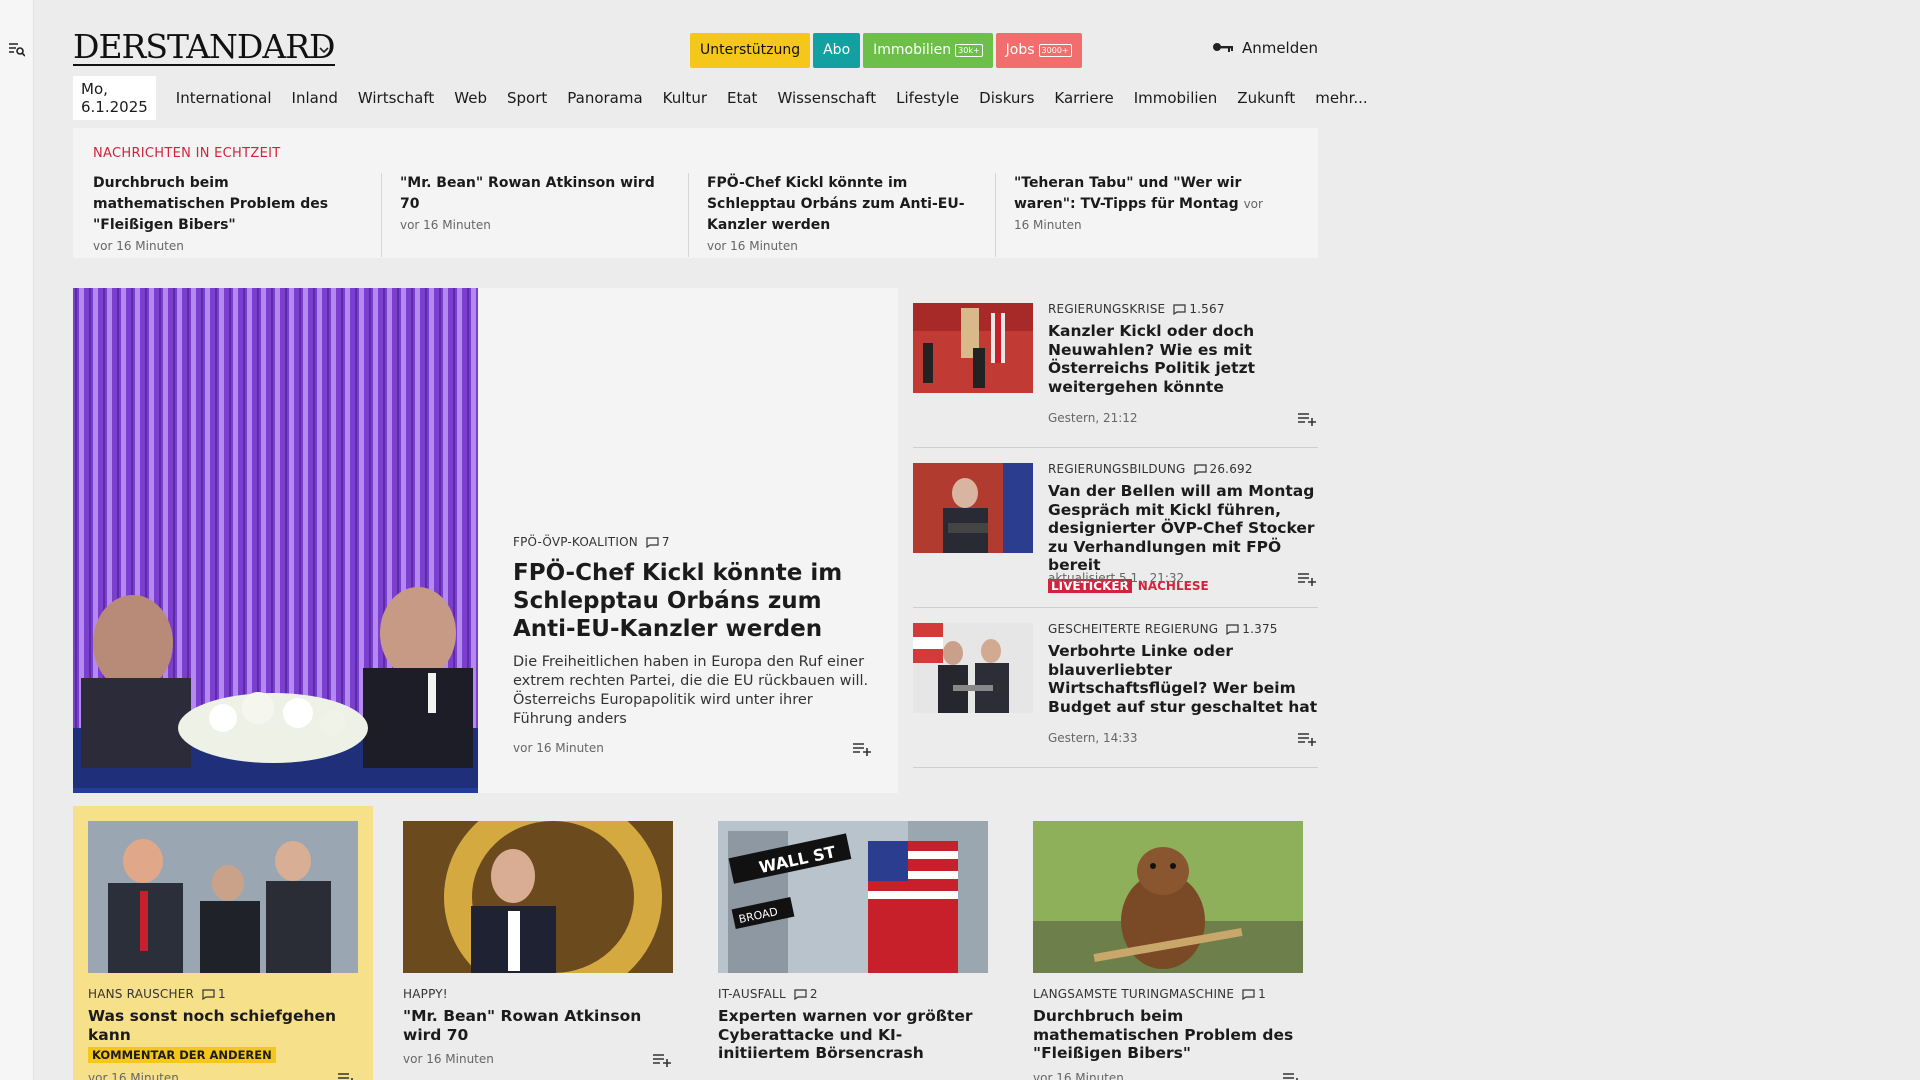  Describe the element at coordinates (1107, 309) in the screenshot. I see `article-kicker: REGIERUNGSKRISE` at that location.